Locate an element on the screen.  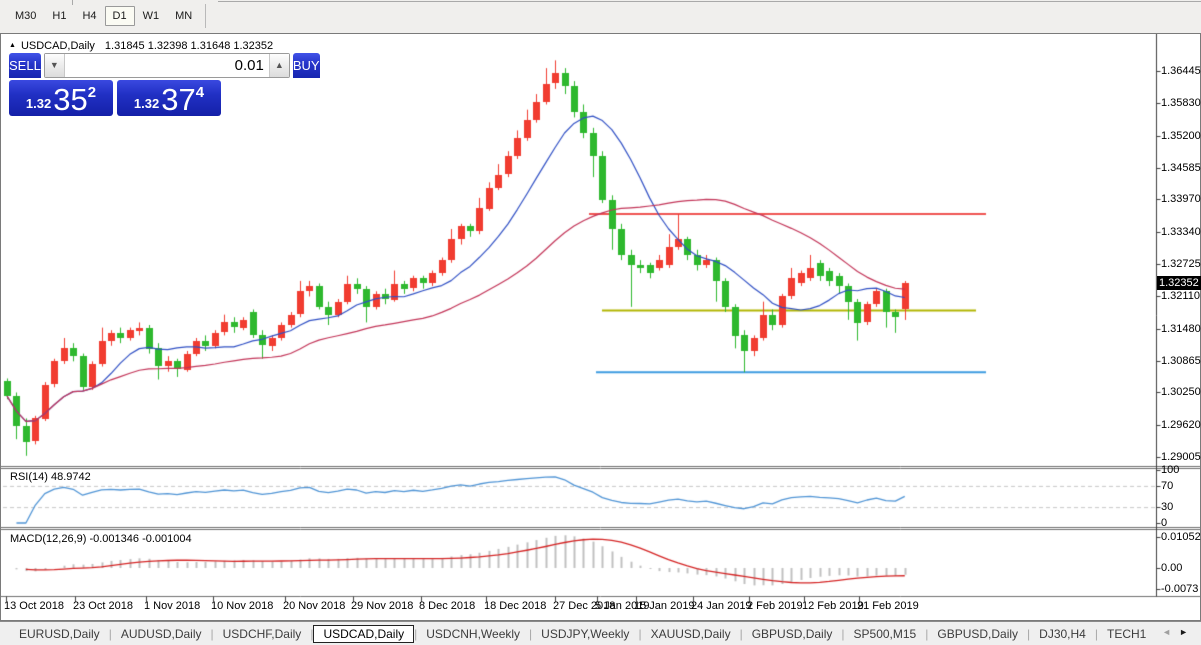
date-tick-label: 29 Nov 2018 is located at coordinates (382, 606).